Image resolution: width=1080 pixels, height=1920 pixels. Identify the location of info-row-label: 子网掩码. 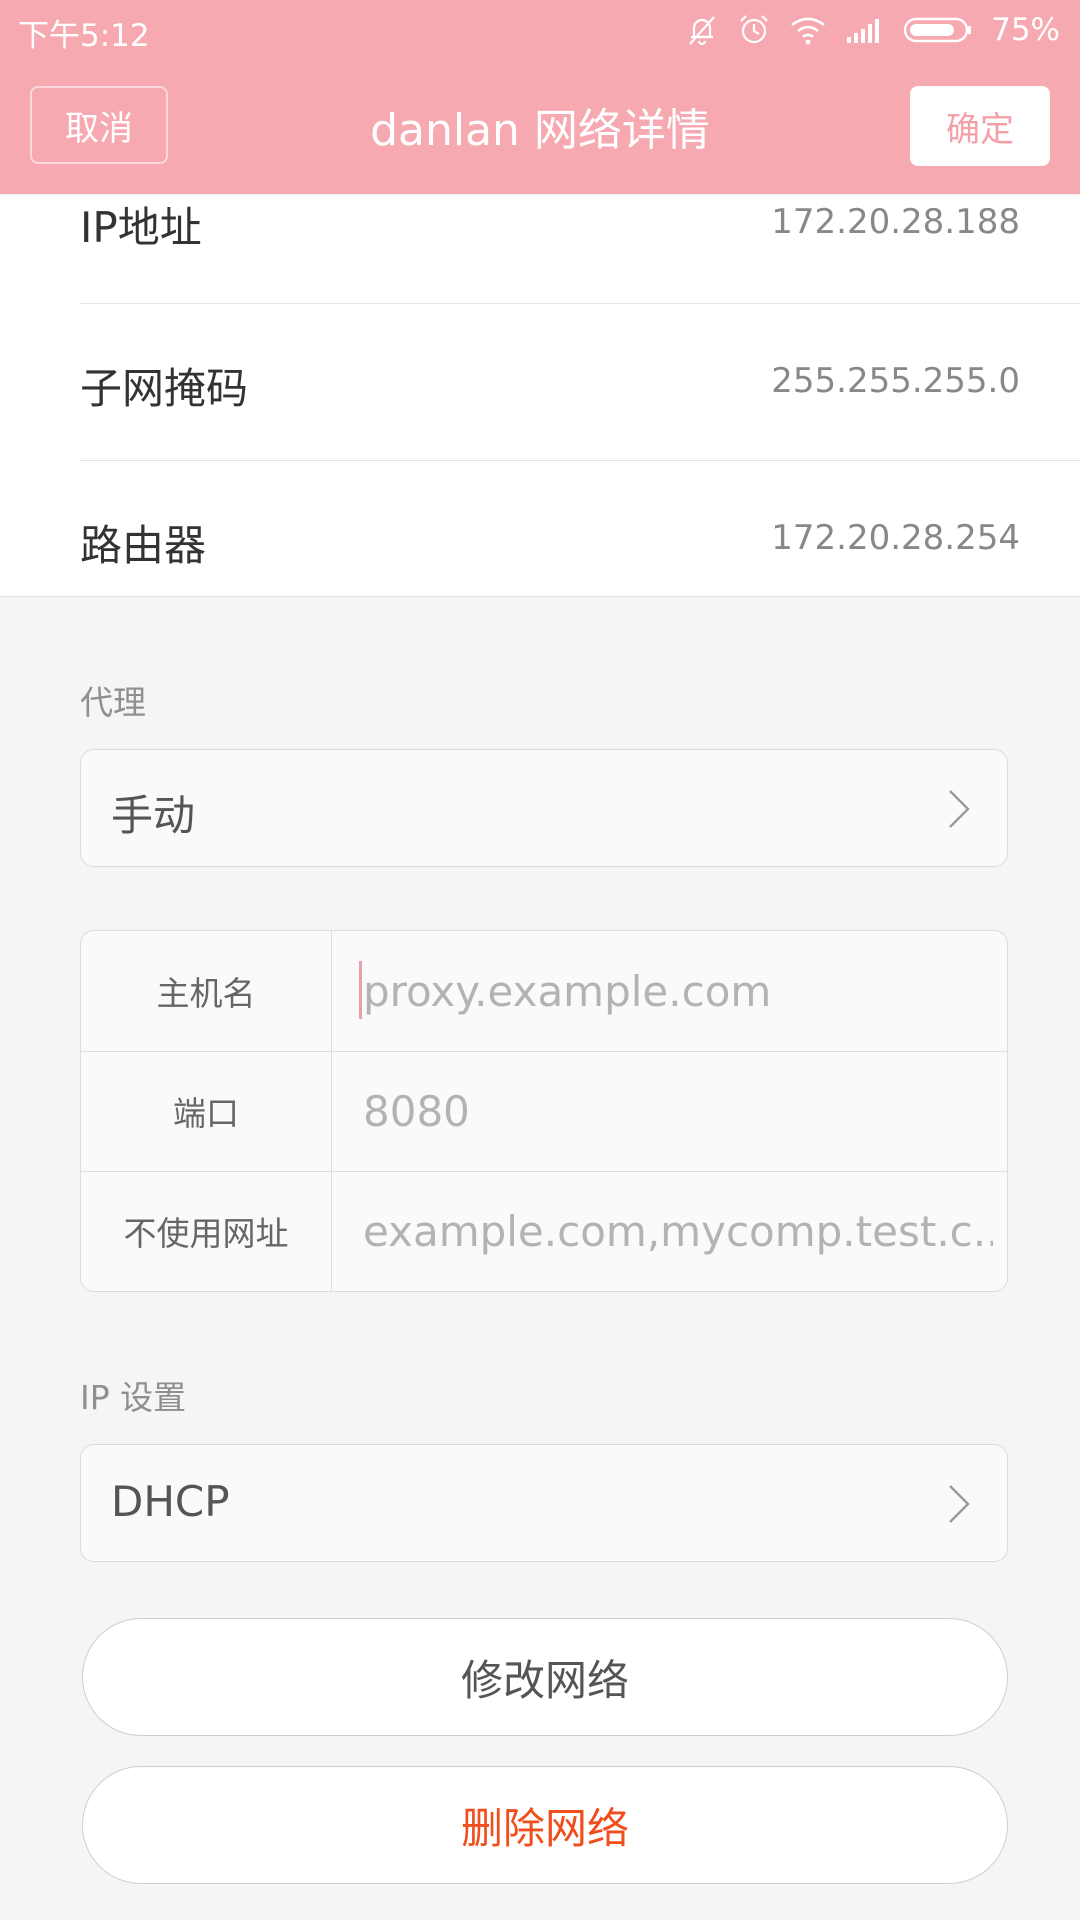
(164, 388).